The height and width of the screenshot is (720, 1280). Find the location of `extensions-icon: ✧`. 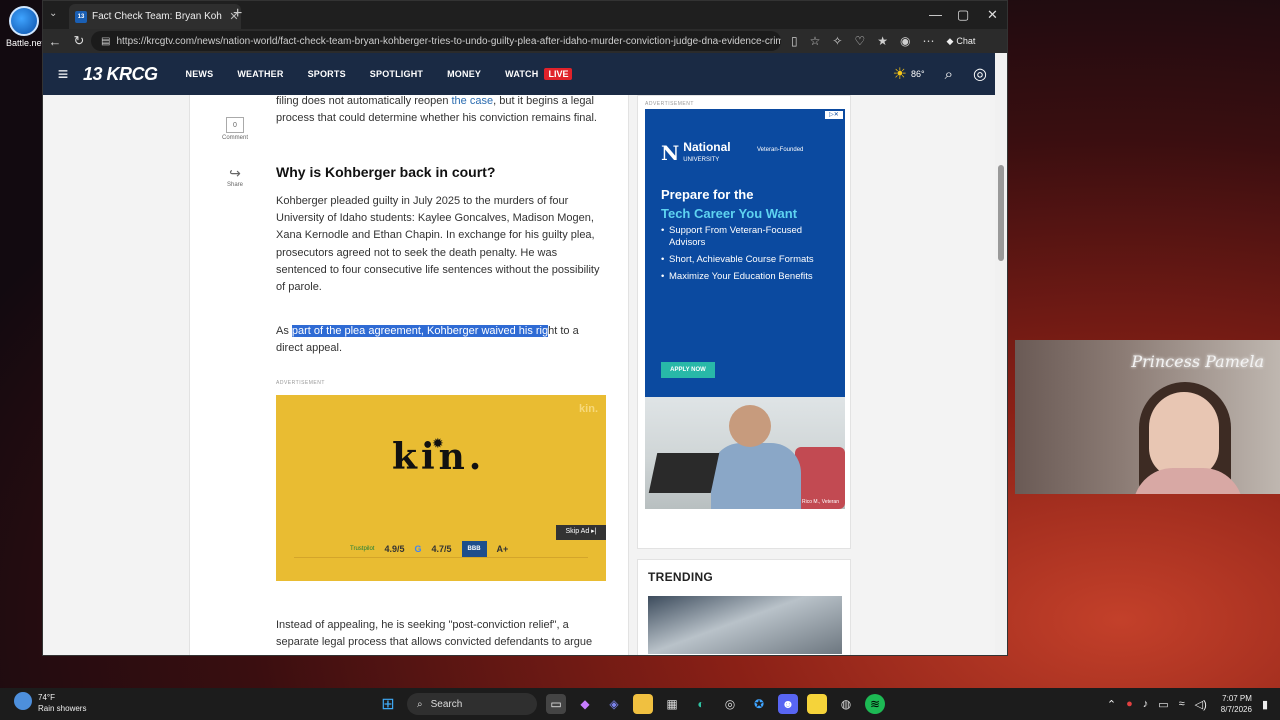

extensions-icon: ✧ is located at coordinates (837, 41).